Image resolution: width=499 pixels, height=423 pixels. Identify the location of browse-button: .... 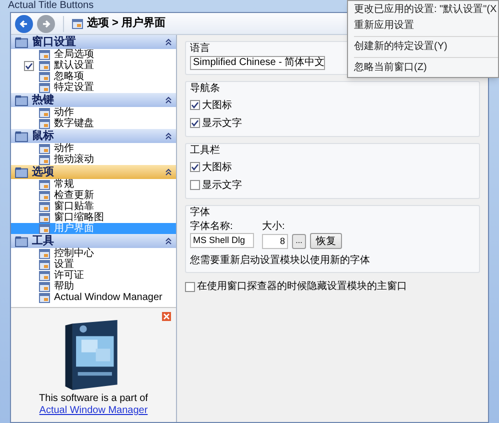
(299, 241).